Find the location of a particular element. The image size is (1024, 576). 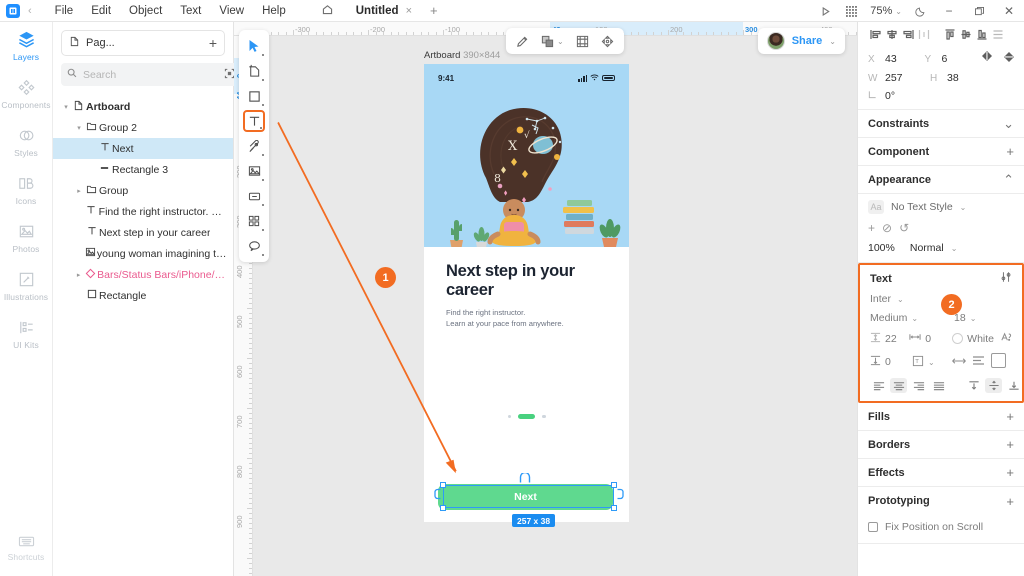

rail-item-components: Components is located at coordinates (26, 94).